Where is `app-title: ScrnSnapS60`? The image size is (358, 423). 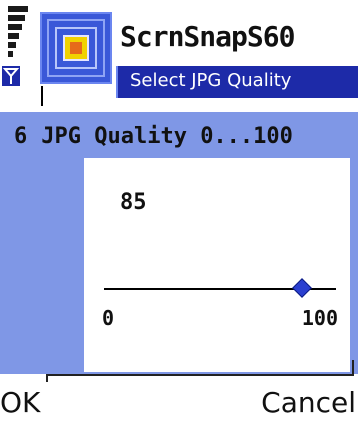
app-title: ScrnSnapS60 is located at coordinates (207, 36).